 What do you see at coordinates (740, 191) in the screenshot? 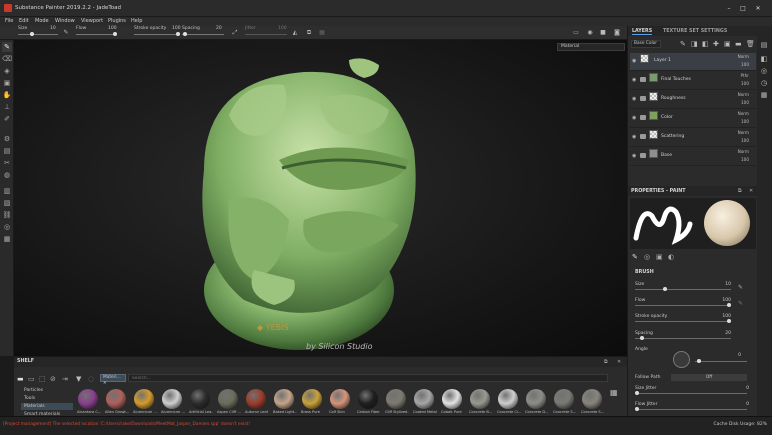
I see `undock-icon: ⧉` at bounding box center [740, 191].